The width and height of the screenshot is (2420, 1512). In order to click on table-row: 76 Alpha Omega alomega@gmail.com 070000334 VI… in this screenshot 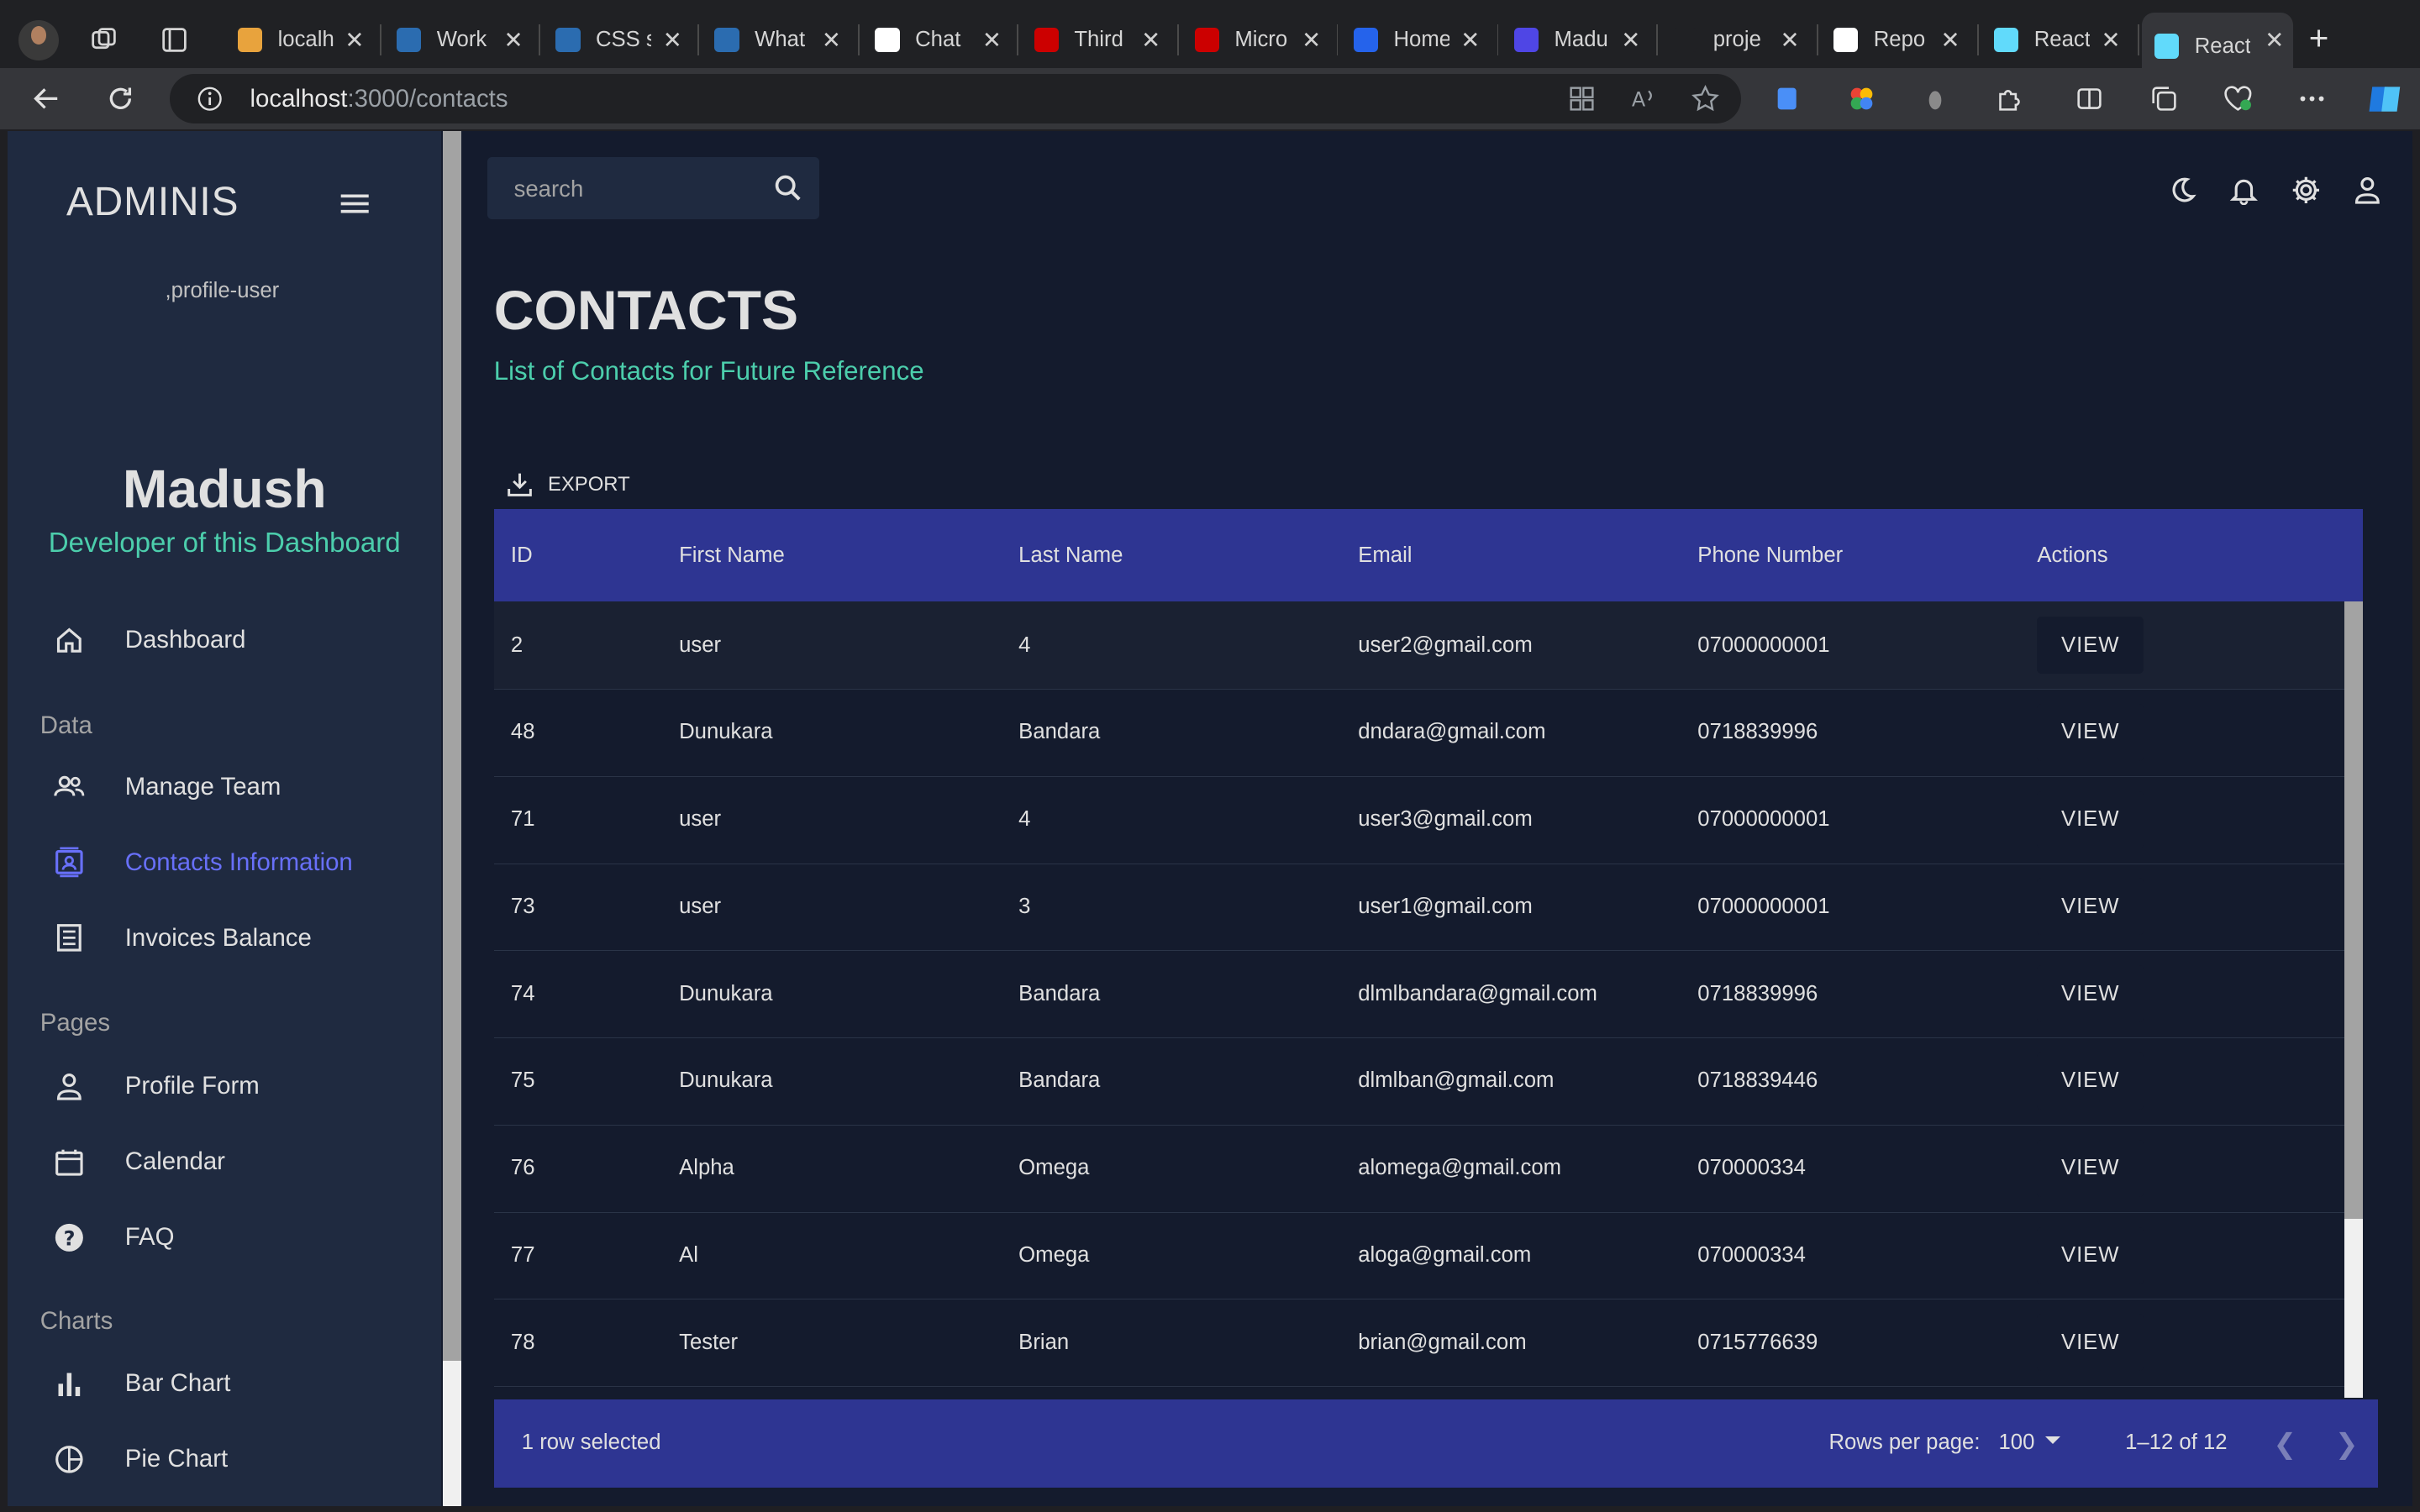, I will do `click(1418, 1169)`.